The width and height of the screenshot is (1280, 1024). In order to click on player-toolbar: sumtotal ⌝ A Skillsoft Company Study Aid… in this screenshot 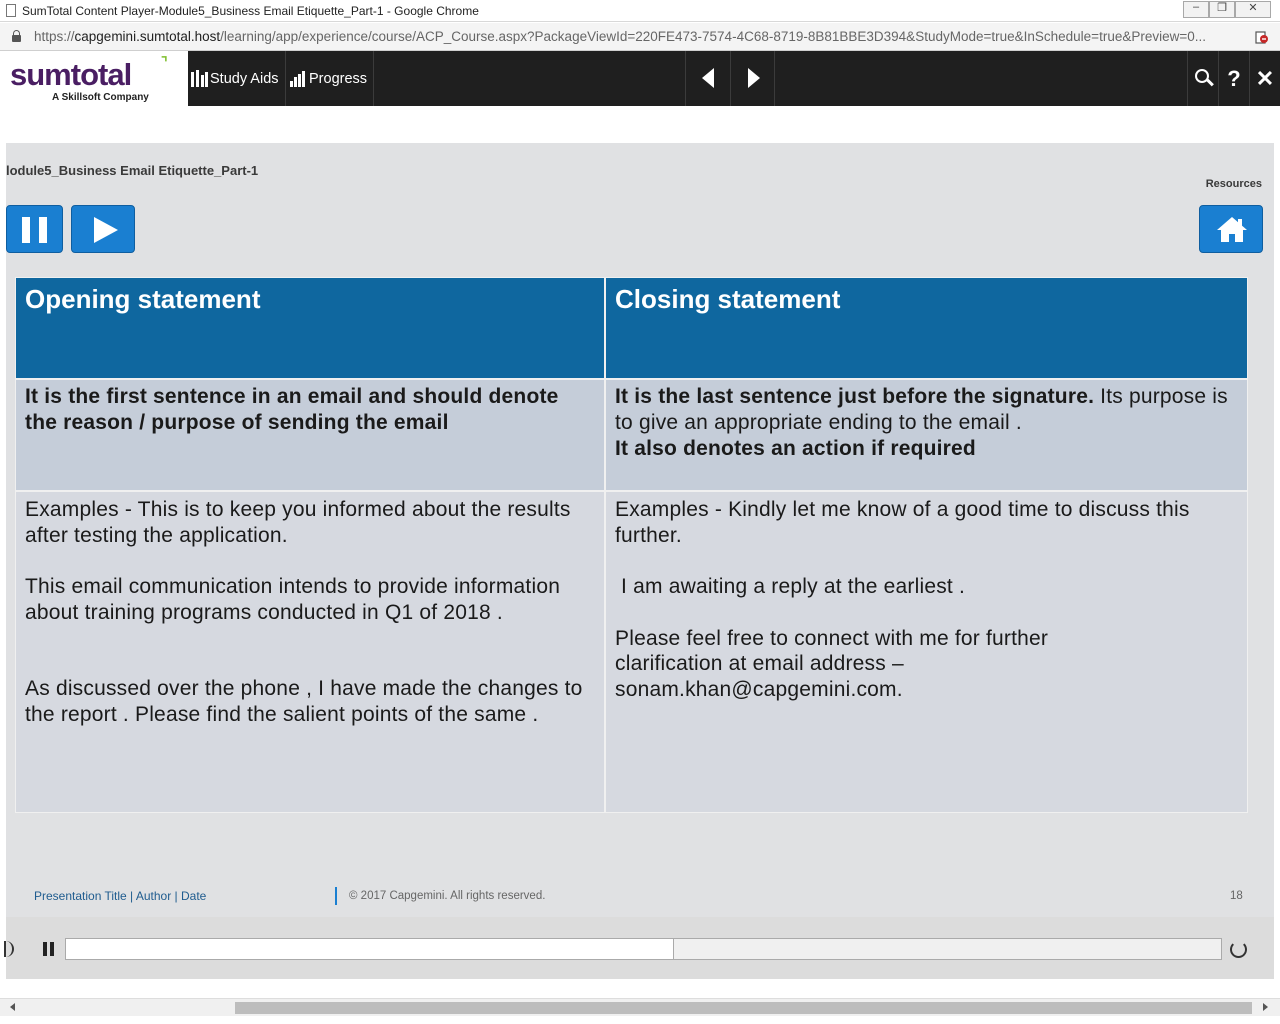, I will do `click(640, 78)`.